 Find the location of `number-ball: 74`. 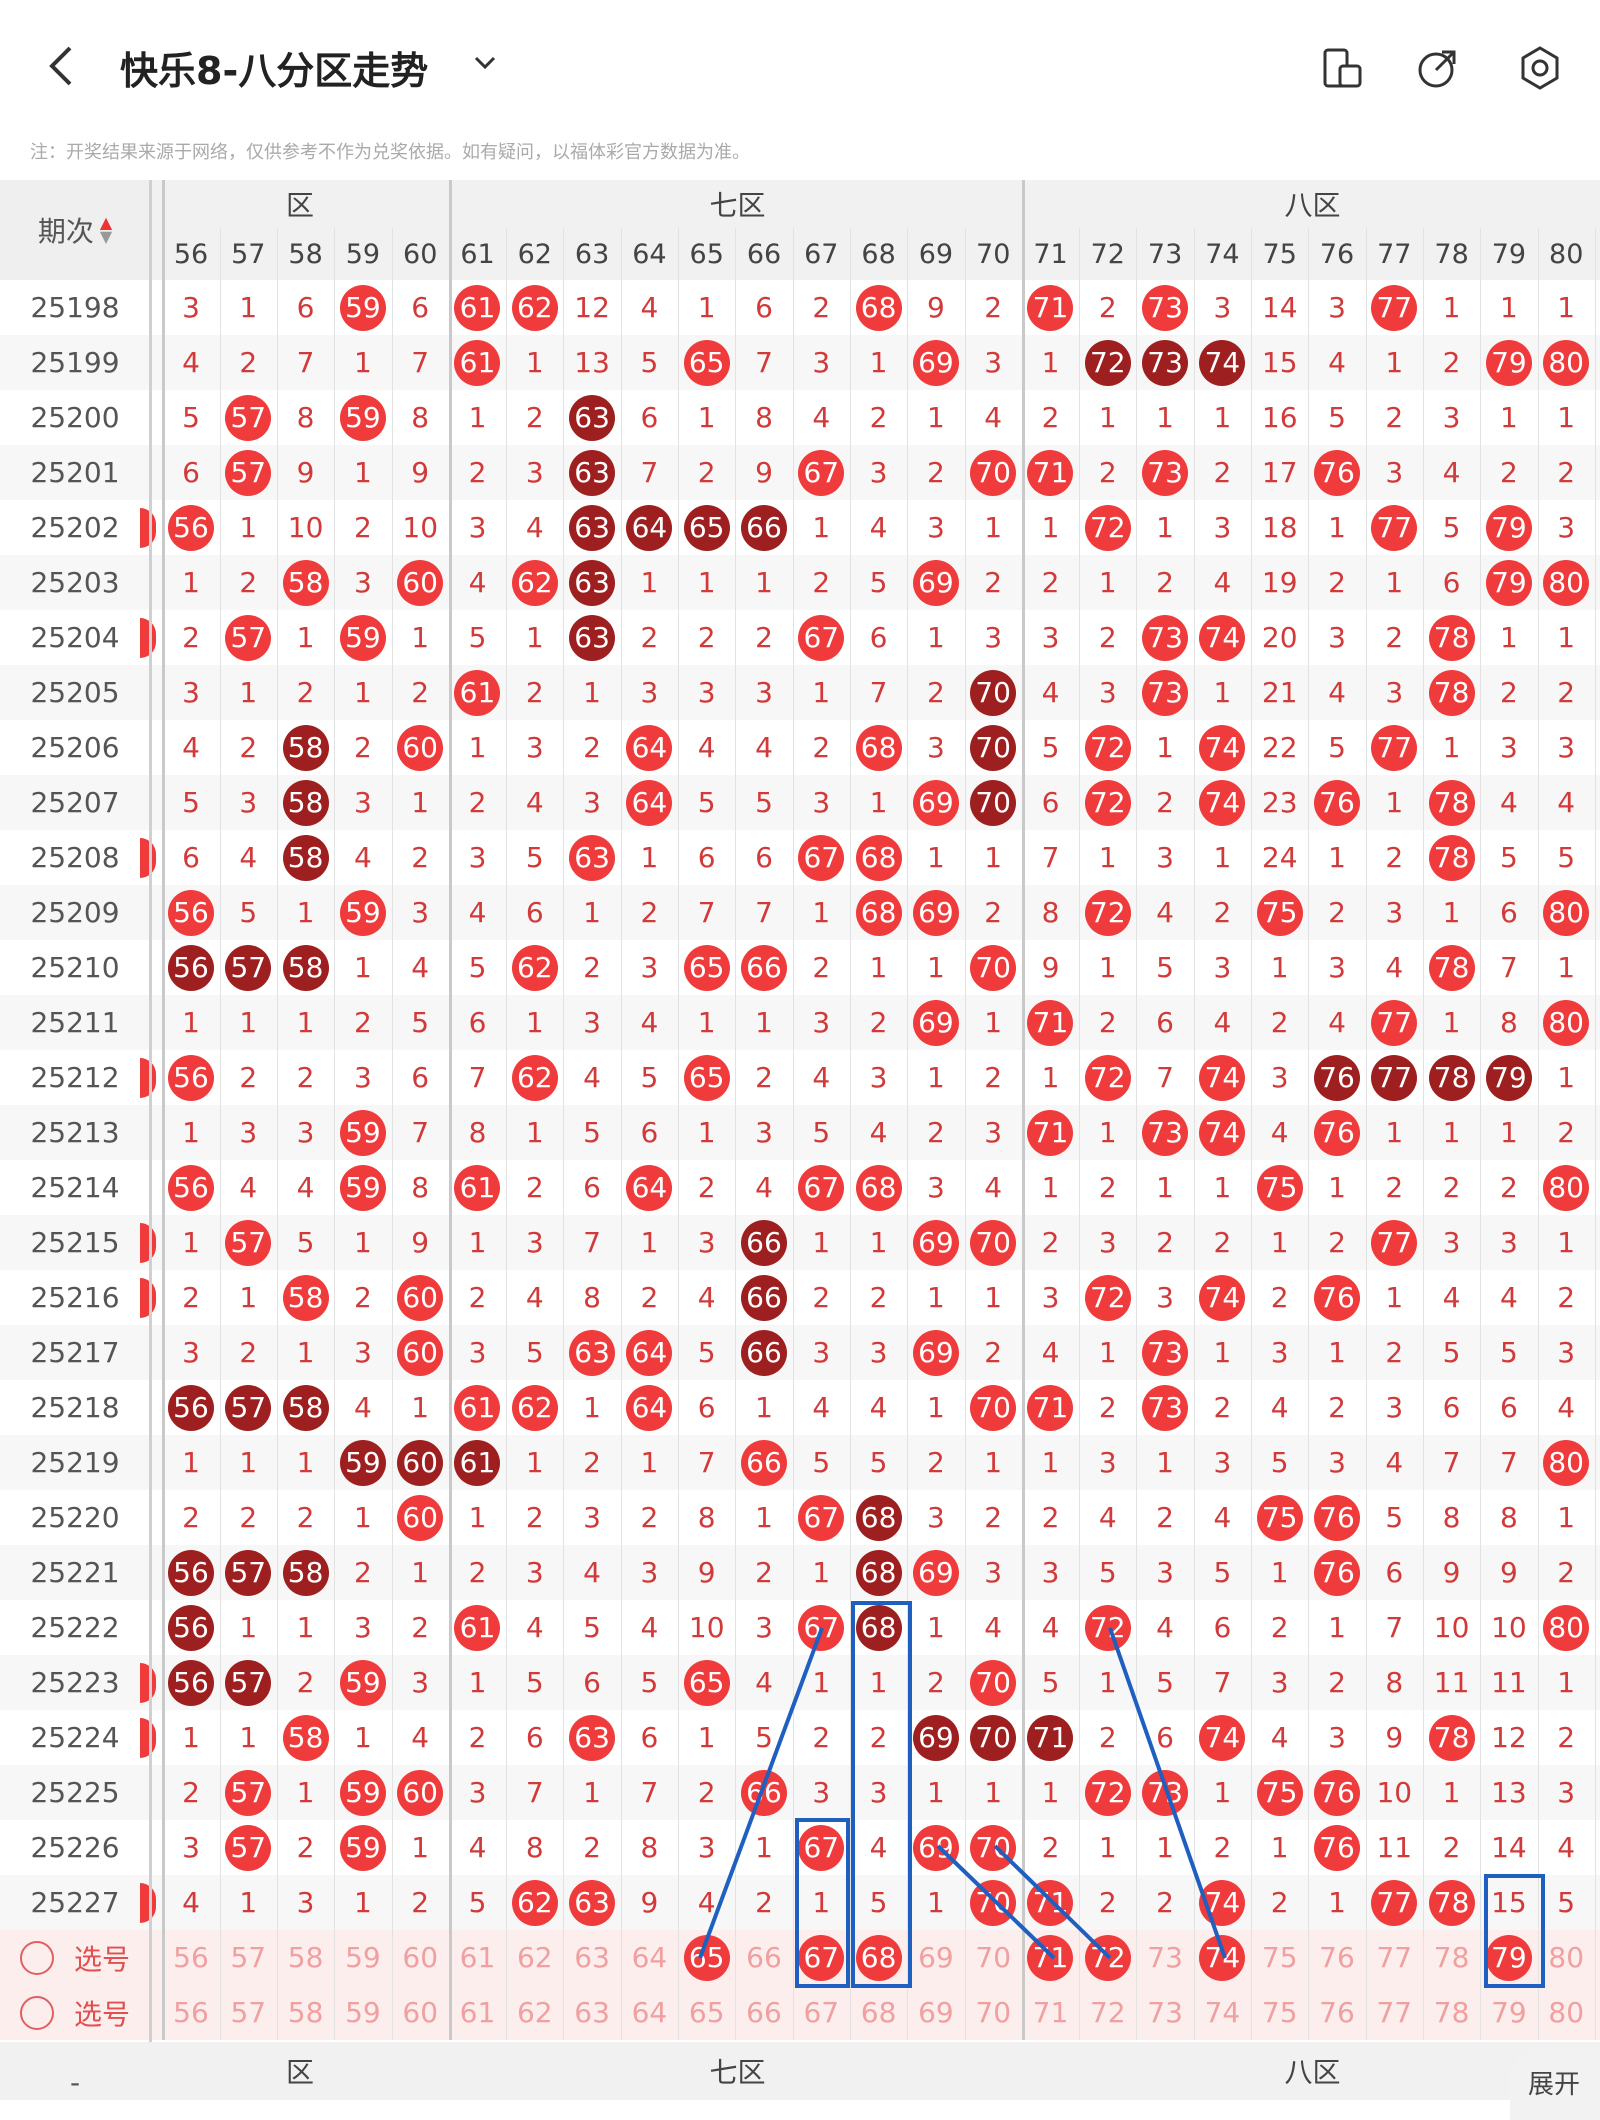

number-ball: 74 is located at coordinates (1222, 1132).